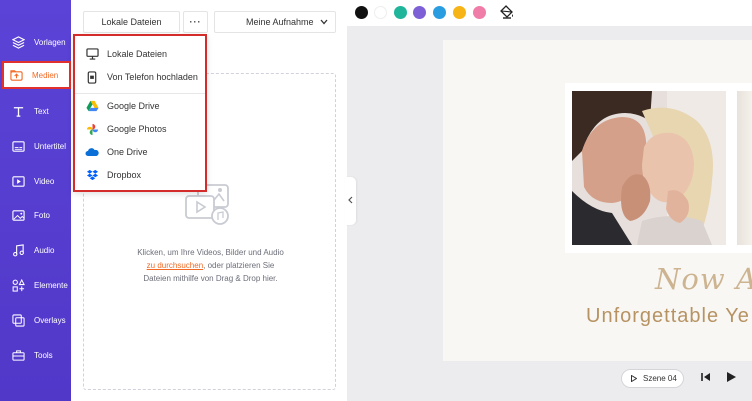 Image resolution: width=752 pixels, height=401 pixels. Describe the element at coordinates (152, 77) in the screenshot. I see `menu-item-label: Von Telefon hochladen` at that location.